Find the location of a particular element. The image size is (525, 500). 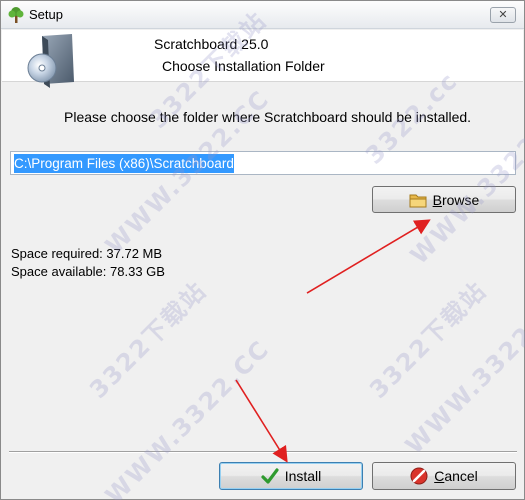

close-button: ✕ is located at coordinates (503, 15).